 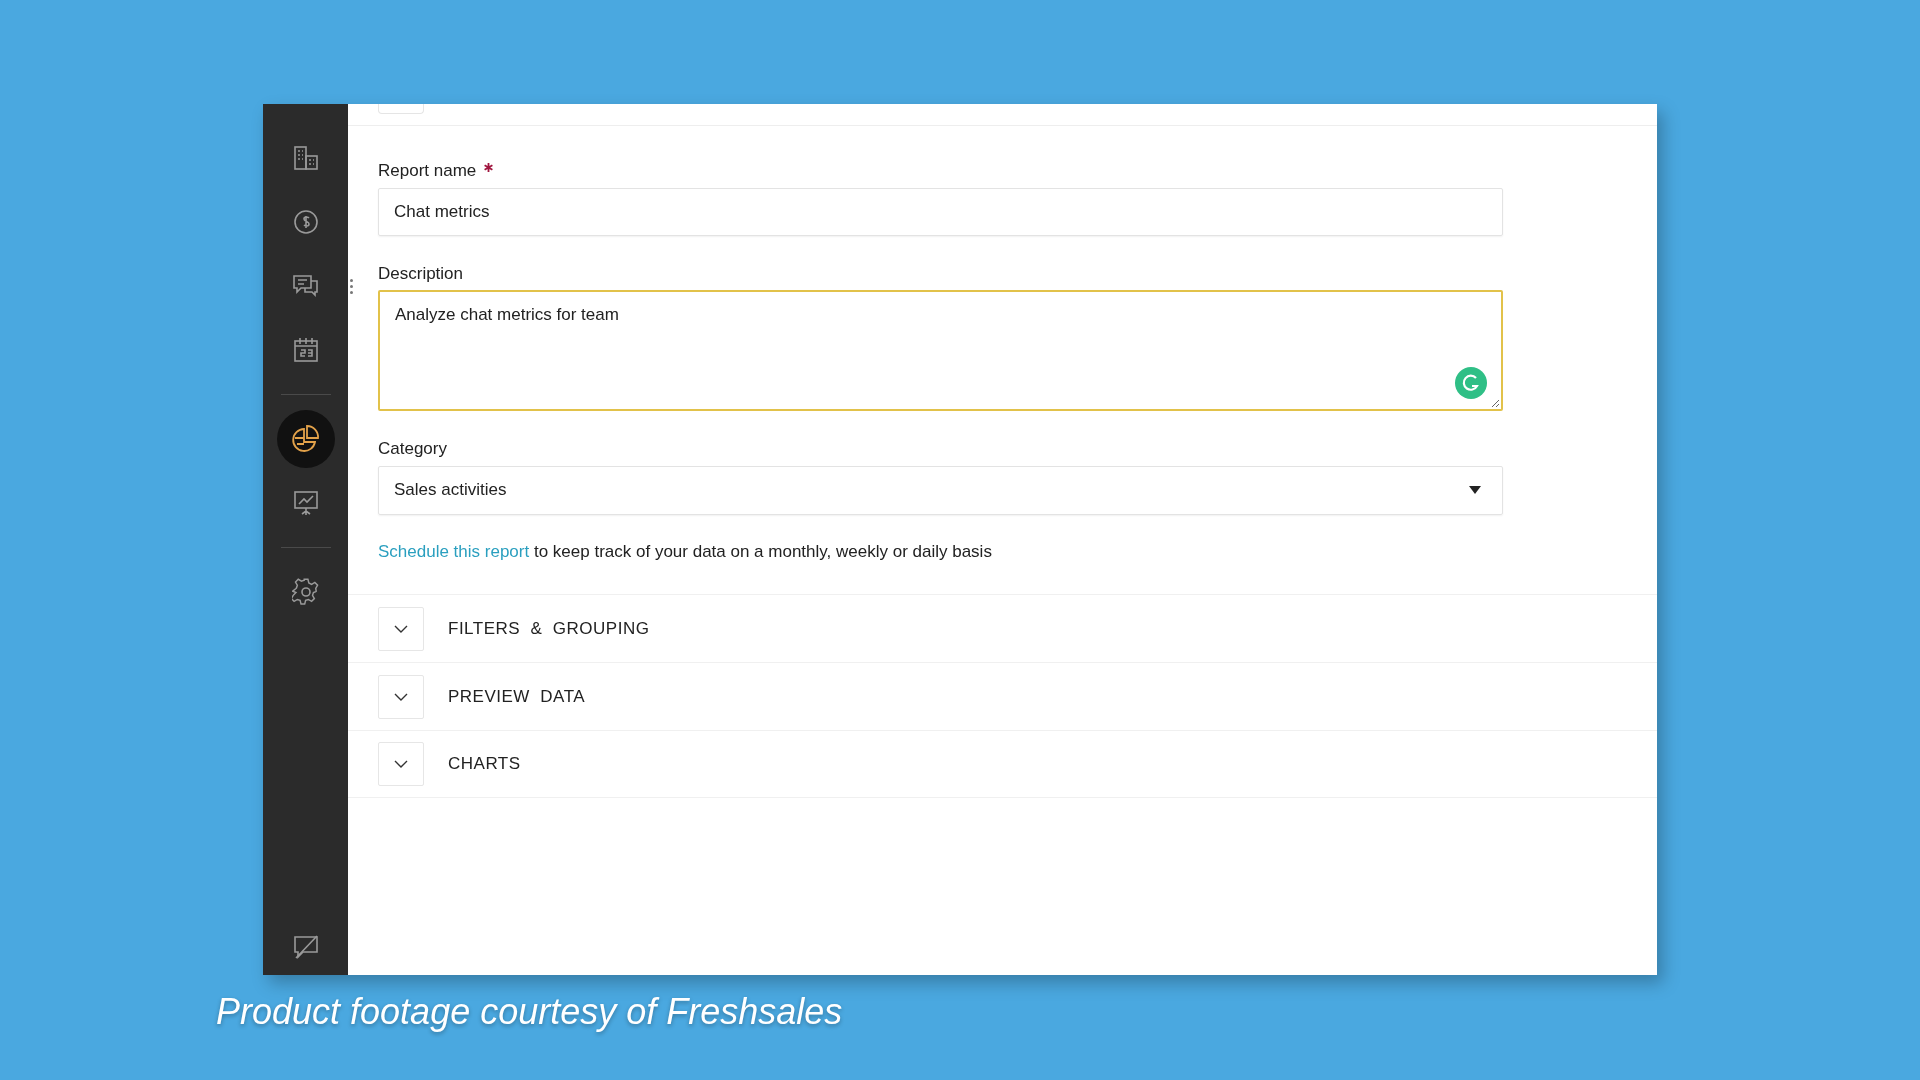 What do you see at coordinates (401, 109) in the screenshot?
I see `tab-stub` at bounding box center [401, 109].